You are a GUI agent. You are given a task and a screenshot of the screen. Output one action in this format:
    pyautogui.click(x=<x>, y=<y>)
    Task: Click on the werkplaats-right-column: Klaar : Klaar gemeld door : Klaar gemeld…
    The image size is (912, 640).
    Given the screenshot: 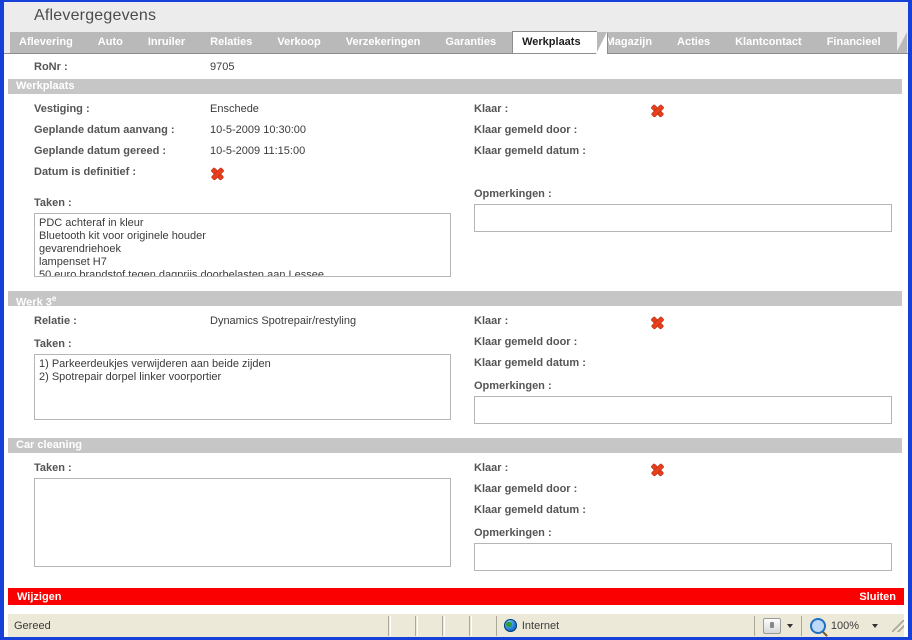 What is the action you would take?
    pyautogui.click(x=691, y=190)
    